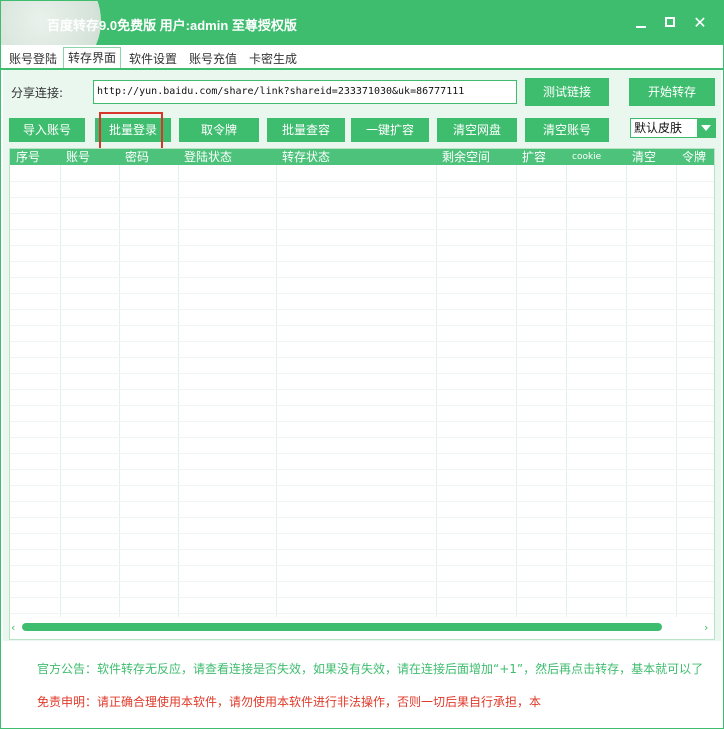  What do you see at coordinates (670, 23) in the screenshot?
I see `maximize-icon` at bounding box center [670, 23].